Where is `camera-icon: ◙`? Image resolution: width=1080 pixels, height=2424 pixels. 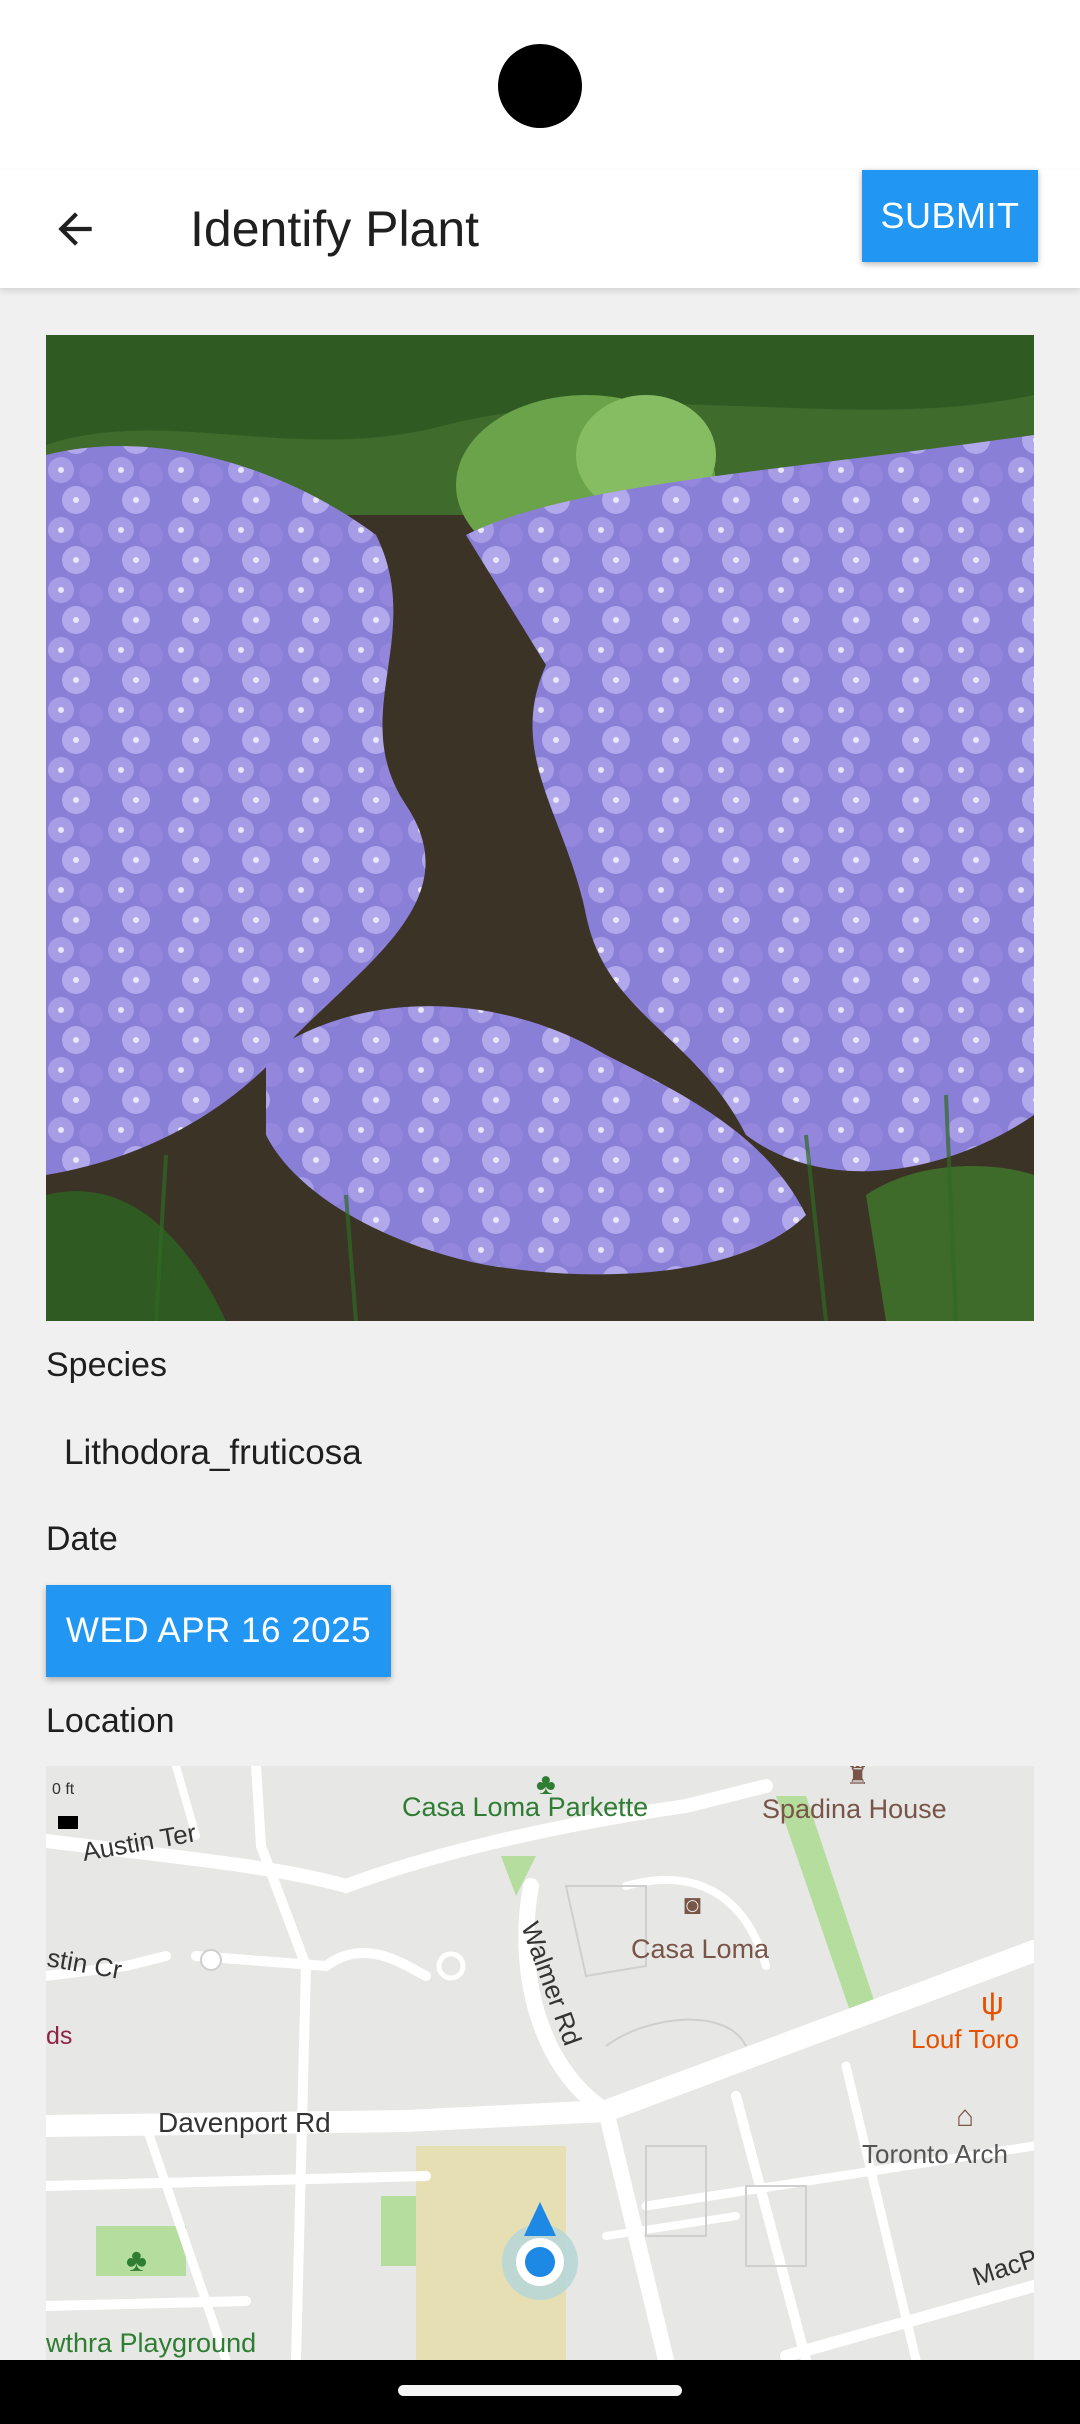 camera-icon: ◙ is located at coordinates (692, 1904).